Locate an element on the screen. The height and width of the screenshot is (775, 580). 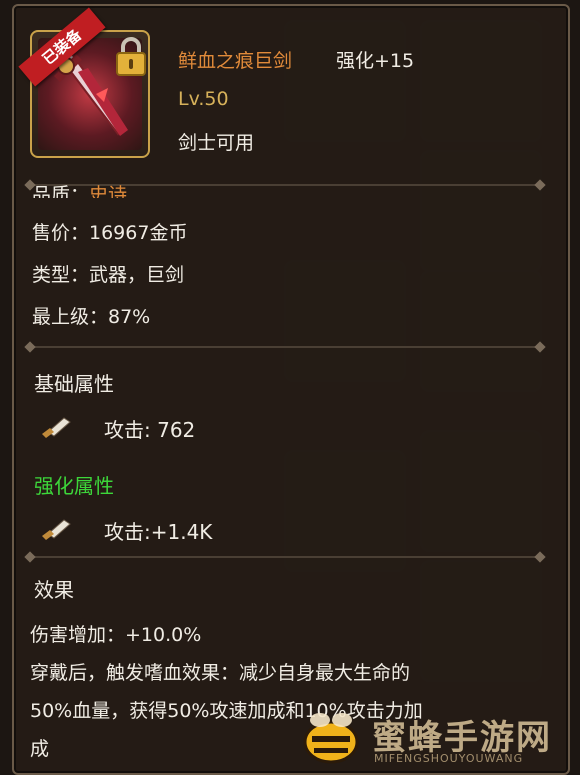
enhance-attrs-title: 强化属性 is located at coordinates (74, 486).